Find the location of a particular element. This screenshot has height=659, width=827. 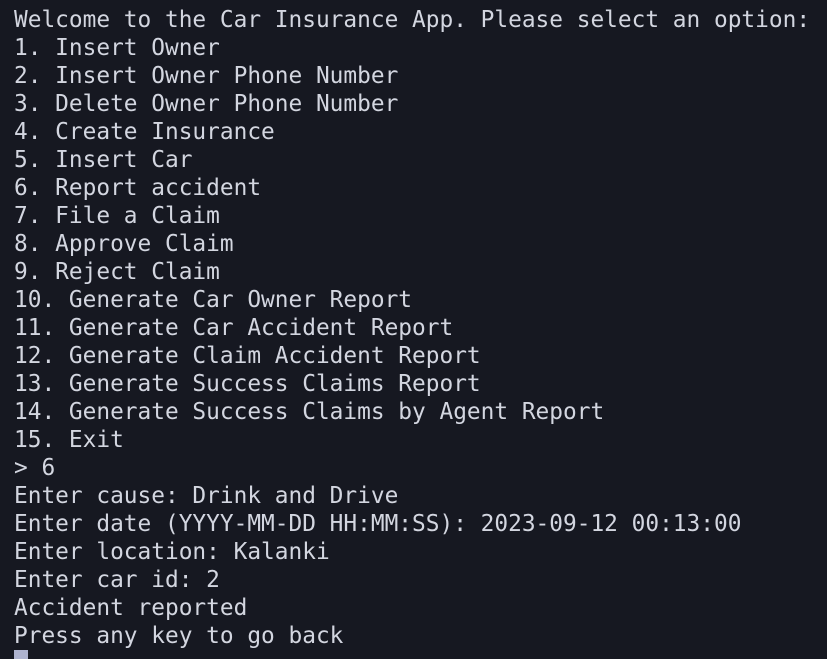

menu-option-success-claims-report: 13. Generate Success Claims Report is located at coordinates (247, 384).